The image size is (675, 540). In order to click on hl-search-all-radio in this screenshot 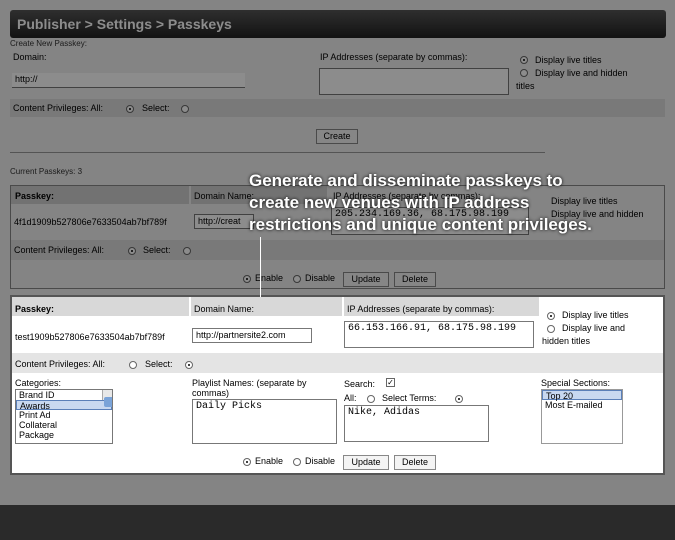, I will do `click(371, 399)`.